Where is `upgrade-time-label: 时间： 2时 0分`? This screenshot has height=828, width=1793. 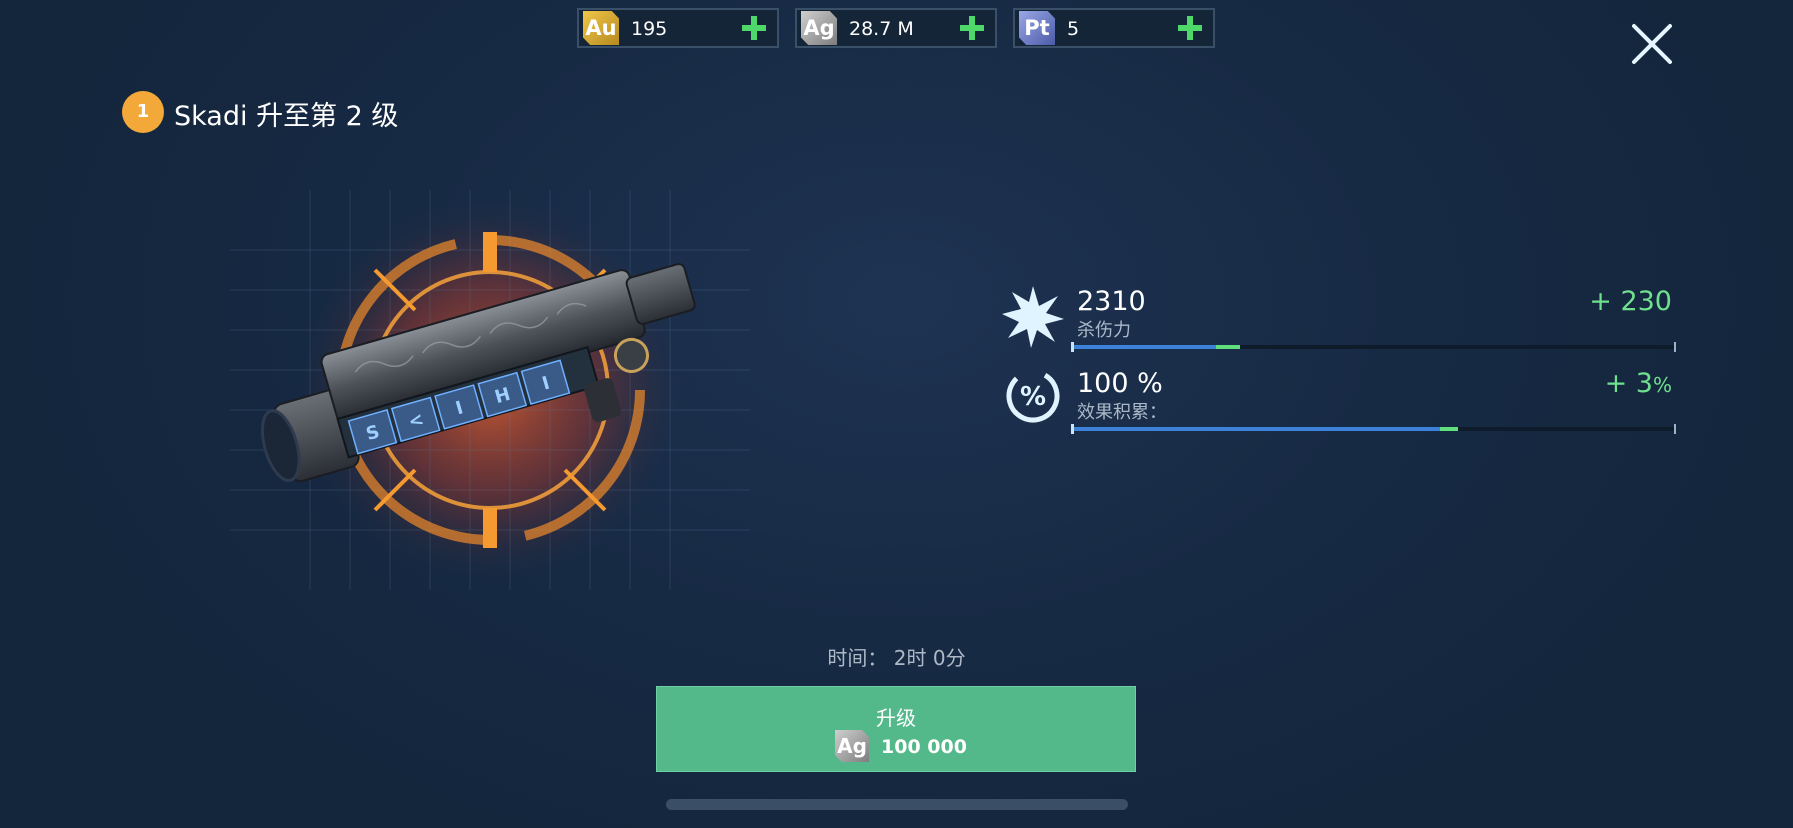 upgrade-time-label: 时间： 2时 0分 is located at coordinates (896, 658).